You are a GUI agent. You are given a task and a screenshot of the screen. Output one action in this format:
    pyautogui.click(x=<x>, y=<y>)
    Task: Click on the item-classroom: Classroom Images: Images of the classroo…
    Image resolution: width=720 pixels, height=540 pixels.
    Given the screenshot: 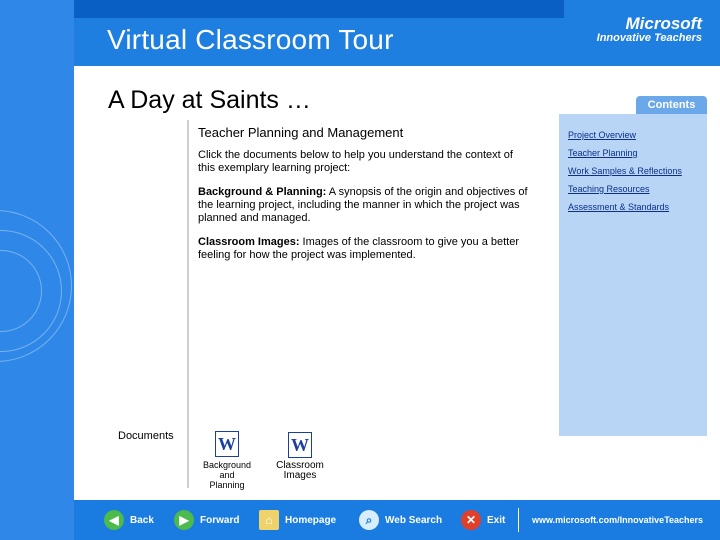 What is the action you would take?
    pyautogui.click(x=363, y=249)
    